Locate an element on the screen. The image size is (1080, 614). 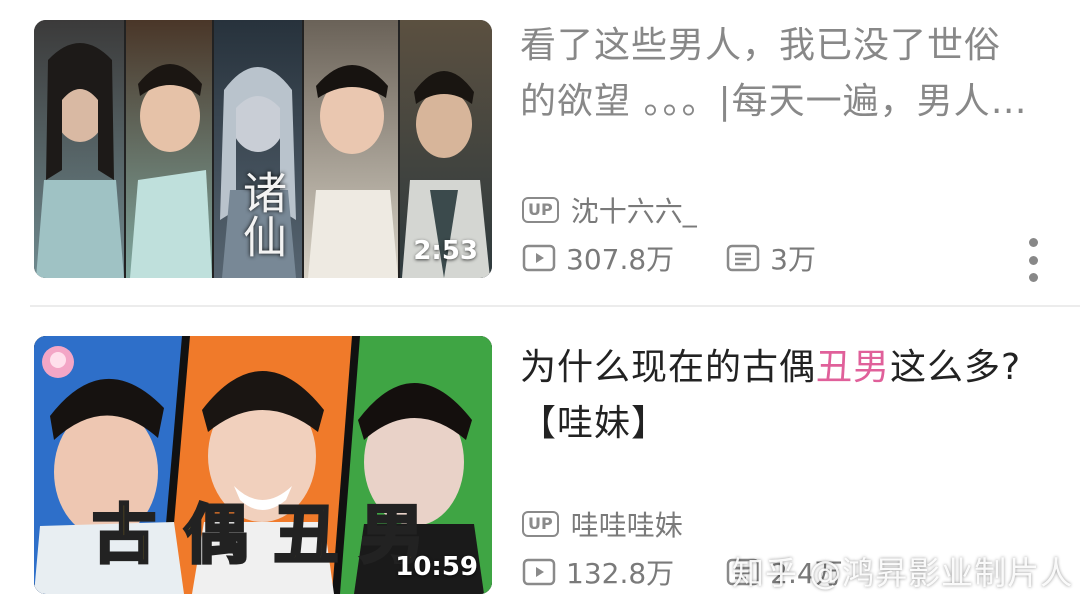
watermark: 知乎 @鸿昇影业制片人 is located at coordinates (903, 573).